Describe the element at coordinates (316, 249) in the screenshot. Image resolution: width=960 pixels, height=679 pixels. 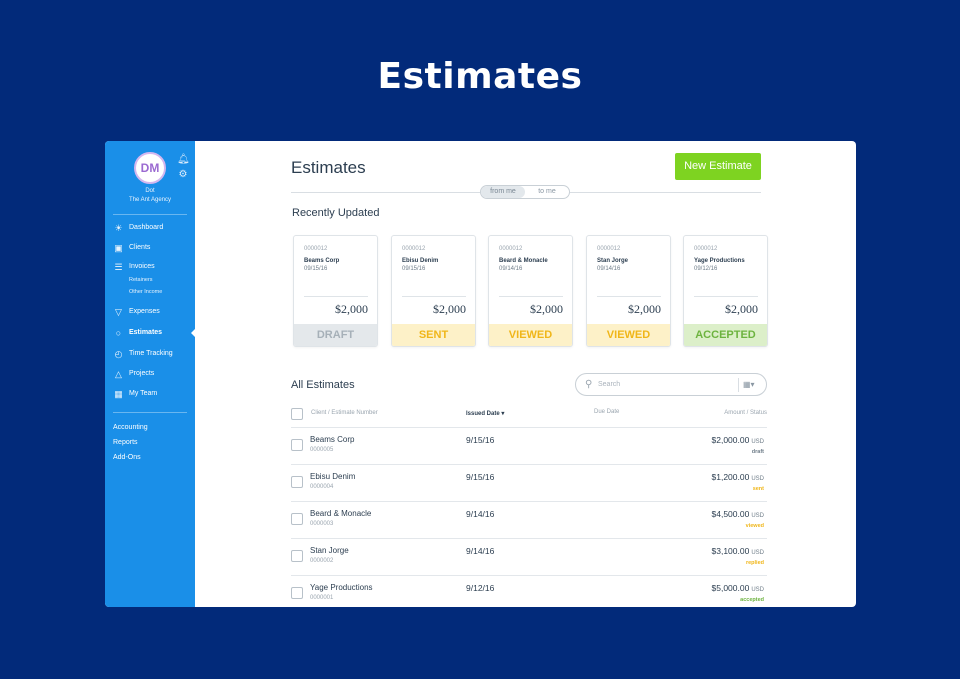
I see `card-number: 0000012` at that location.